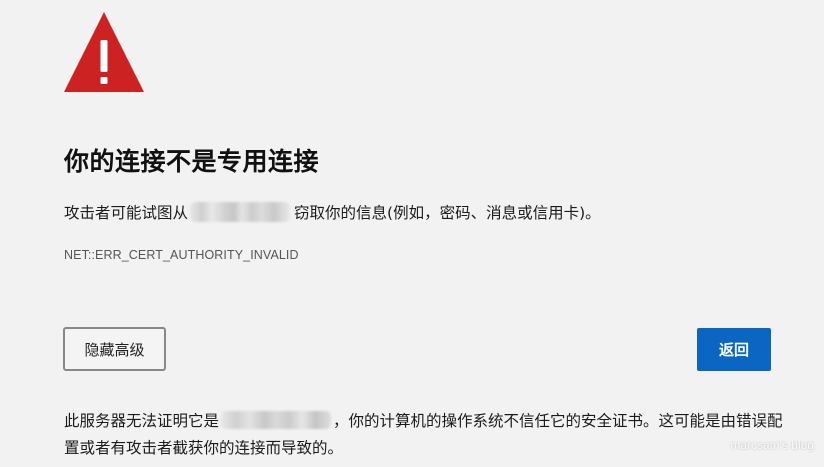 This screenshot has height=467, width=824. What do you see at coordinates (192, 161) in the screenshot?
I see `page-title: 你的连接不是专用连接` at bounding box center [192, 161].